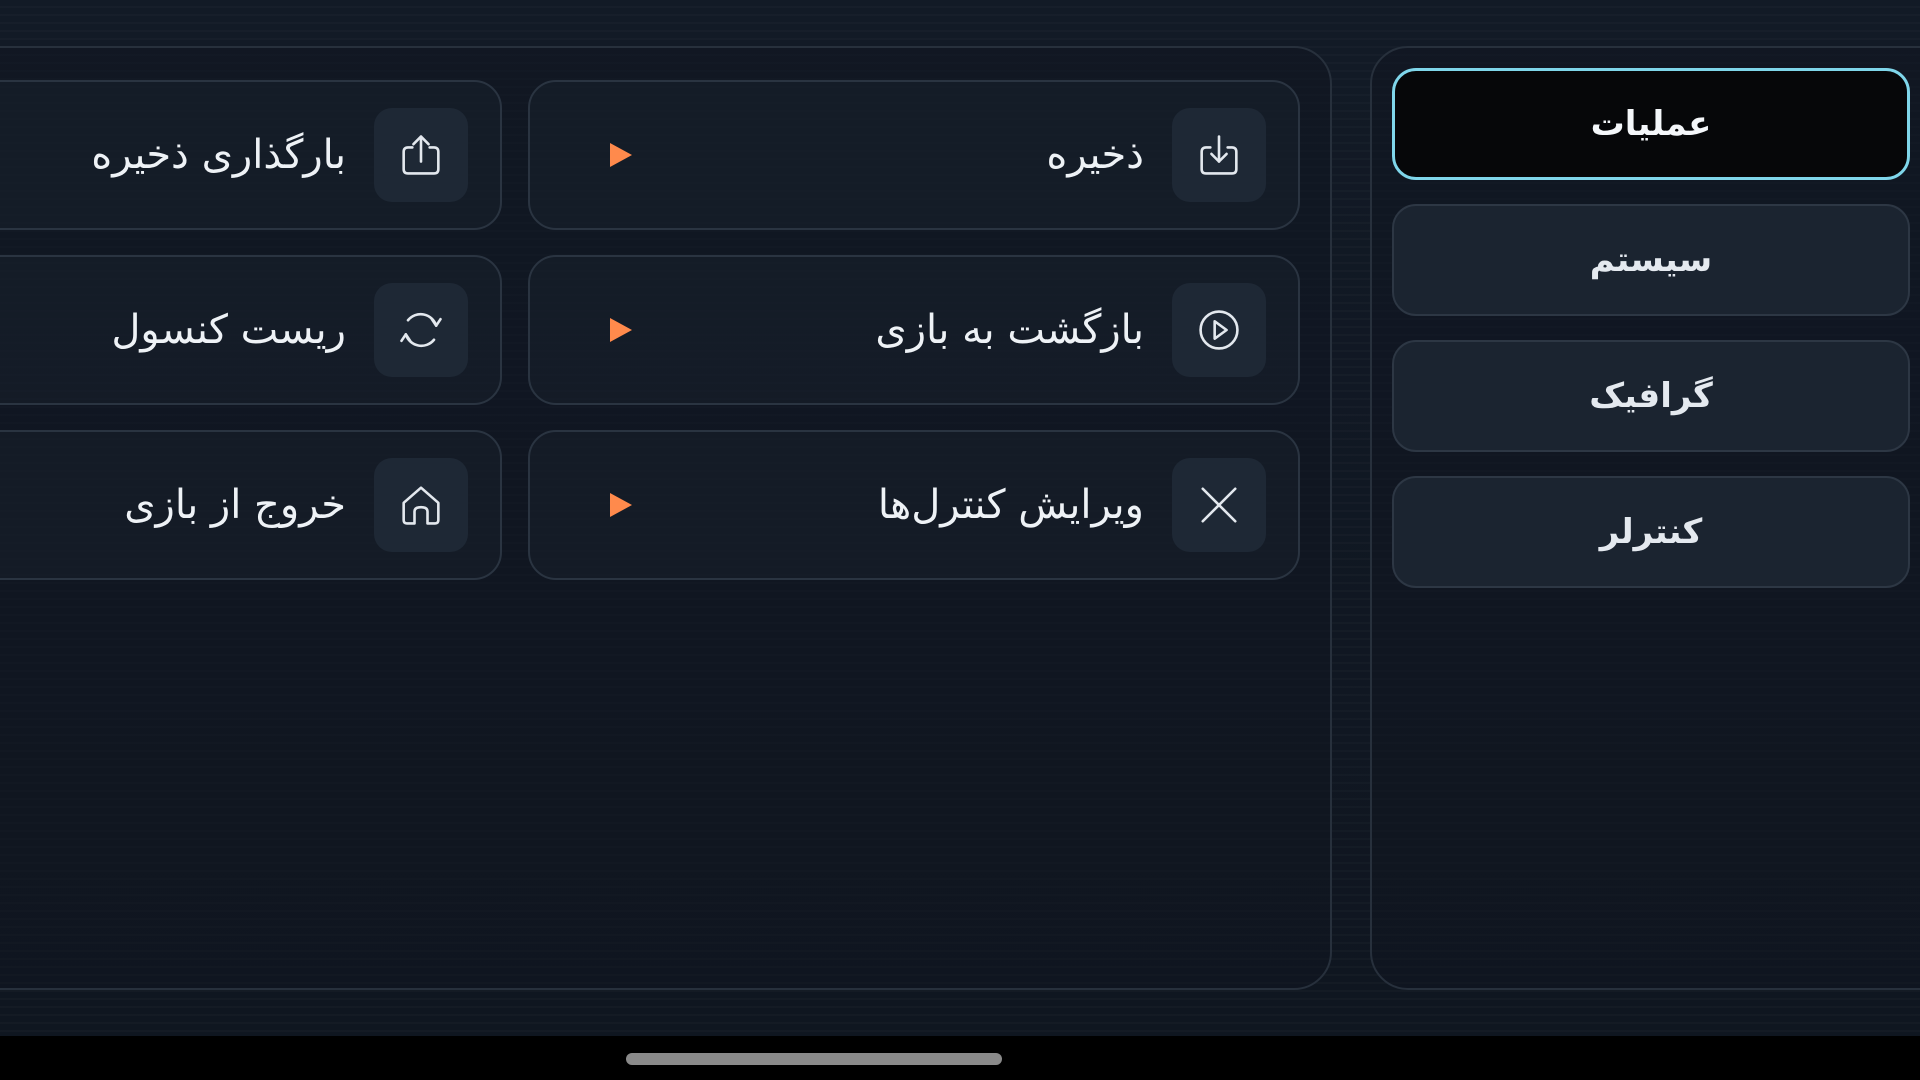 The width and height of the screenshot is (1920, 1080). I want to click on exit-game-button: خروج از بازی, so click(251, 505).